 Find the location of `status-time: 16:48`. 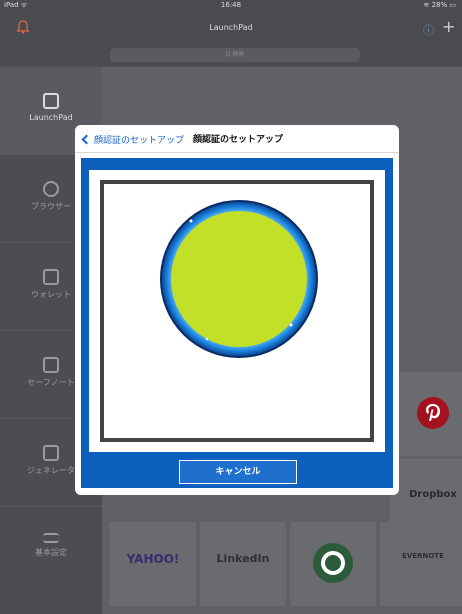

status-time: 16:48 is located at coordinates (231, 5).